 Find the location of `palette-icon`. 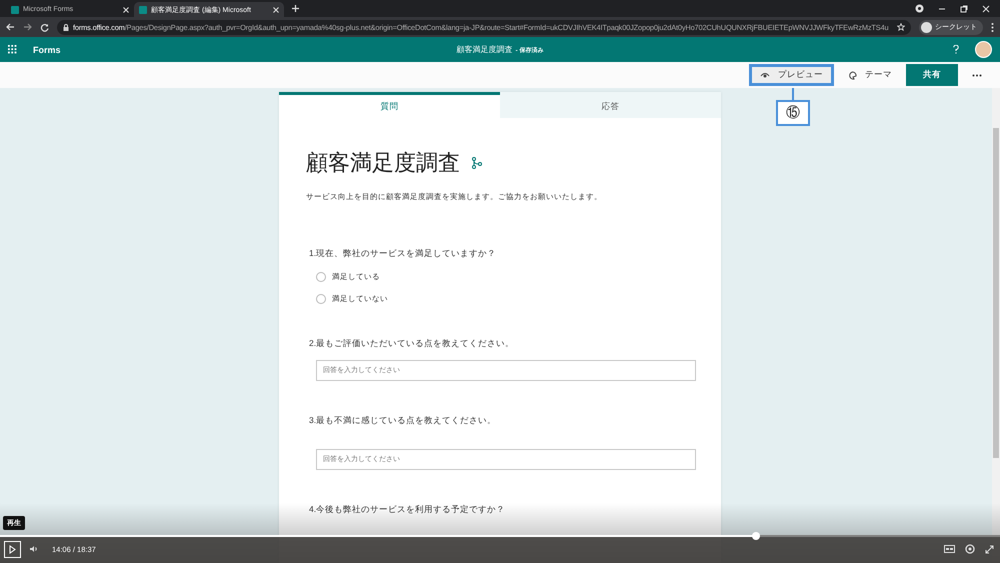

palette-icon is located at coordinates (852, 75).